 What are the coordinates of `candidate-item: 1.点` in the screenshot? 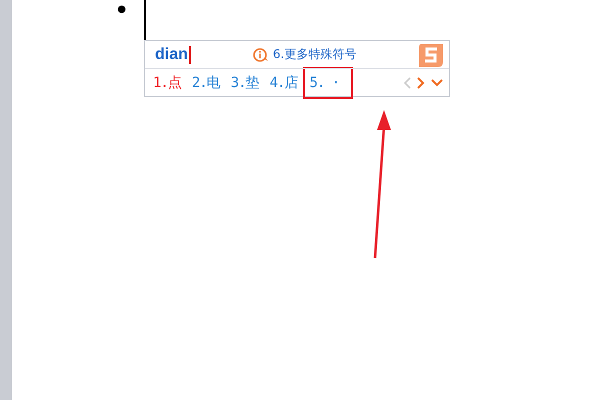 It's located at (167, 83).